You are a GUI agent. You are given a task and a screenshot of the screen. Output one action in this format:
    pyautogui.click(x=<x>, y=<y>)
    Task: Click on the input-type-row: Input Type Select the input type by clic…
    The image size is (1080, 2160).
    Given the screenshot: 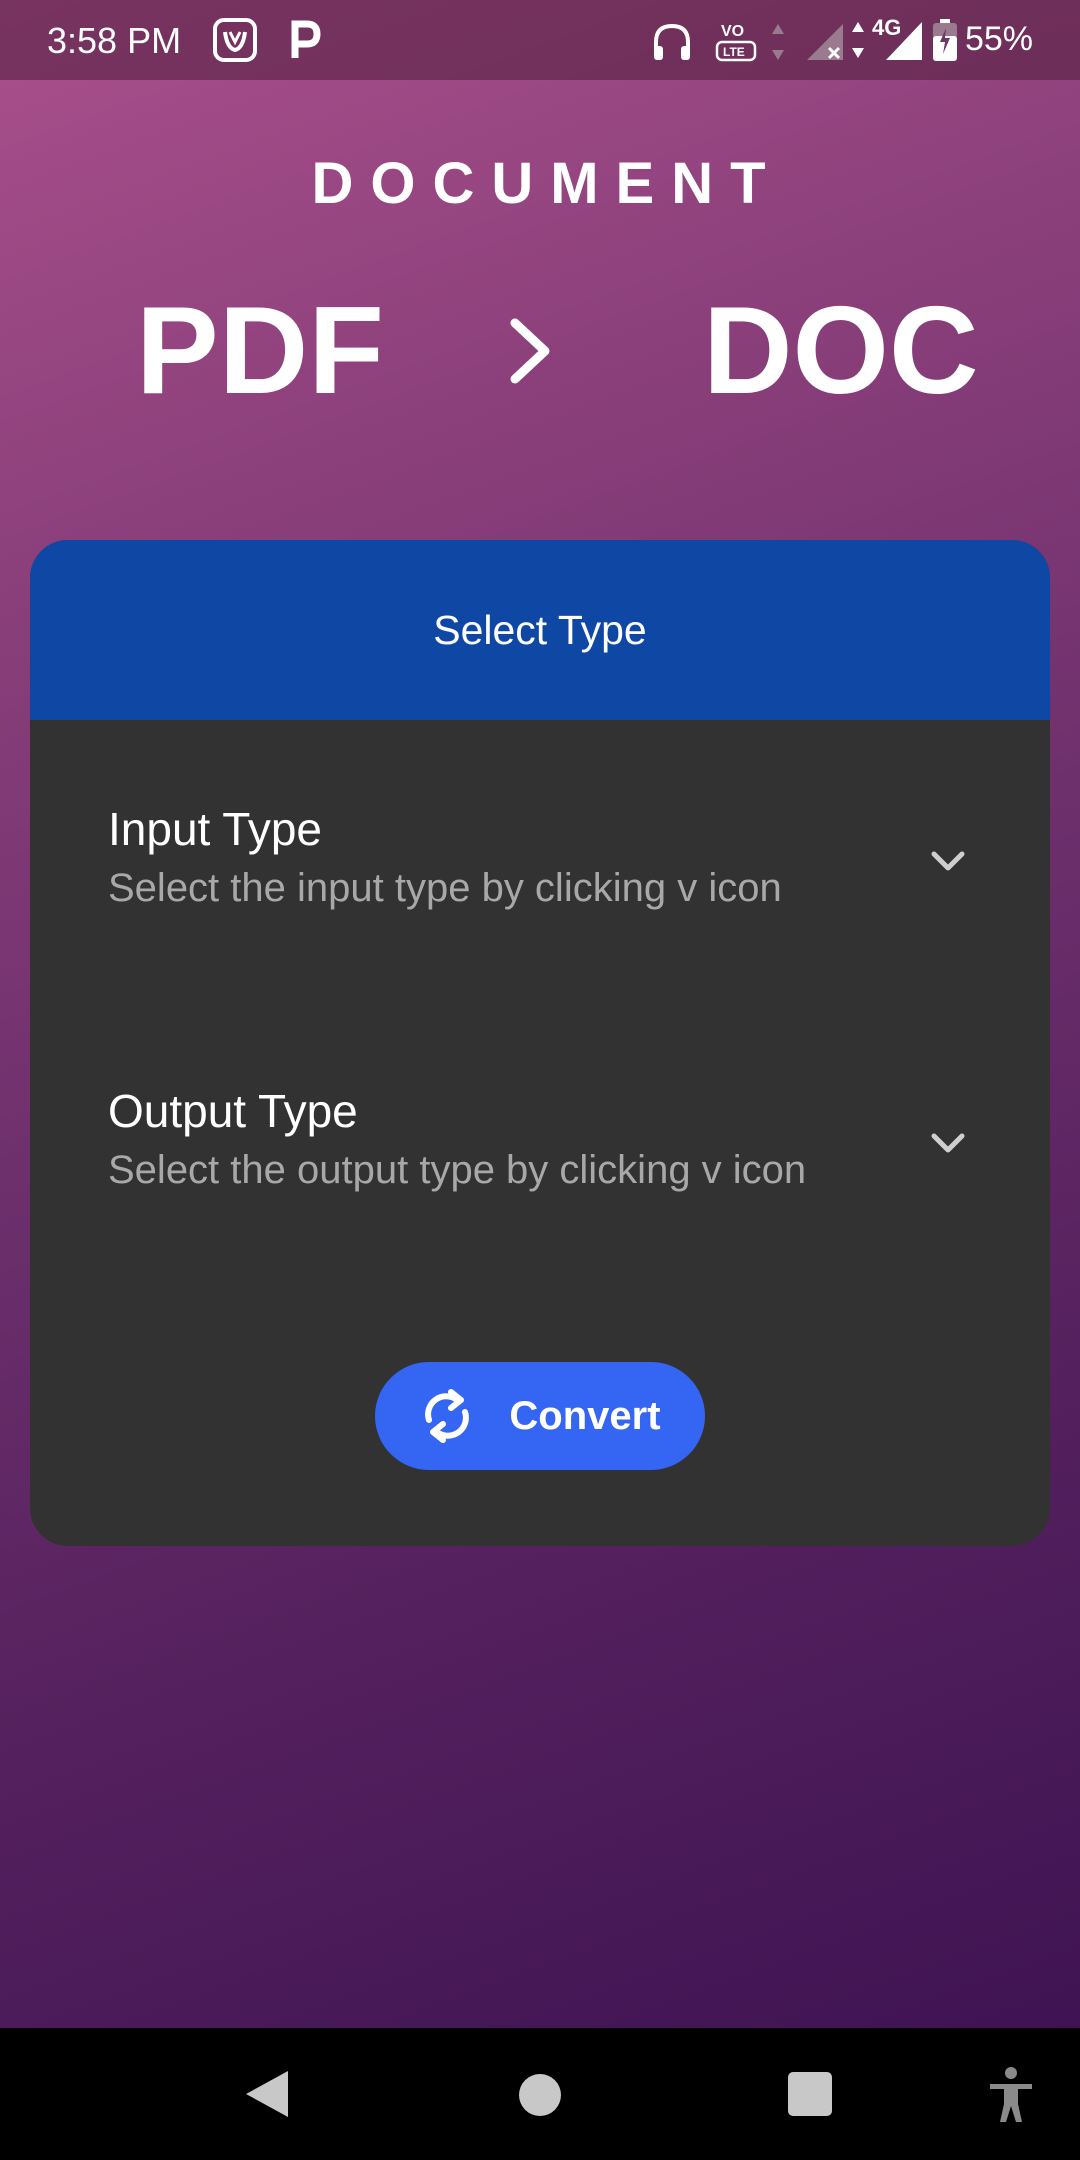 What is the action you would take?
    pyautogui.click(x=540, y=877)
    